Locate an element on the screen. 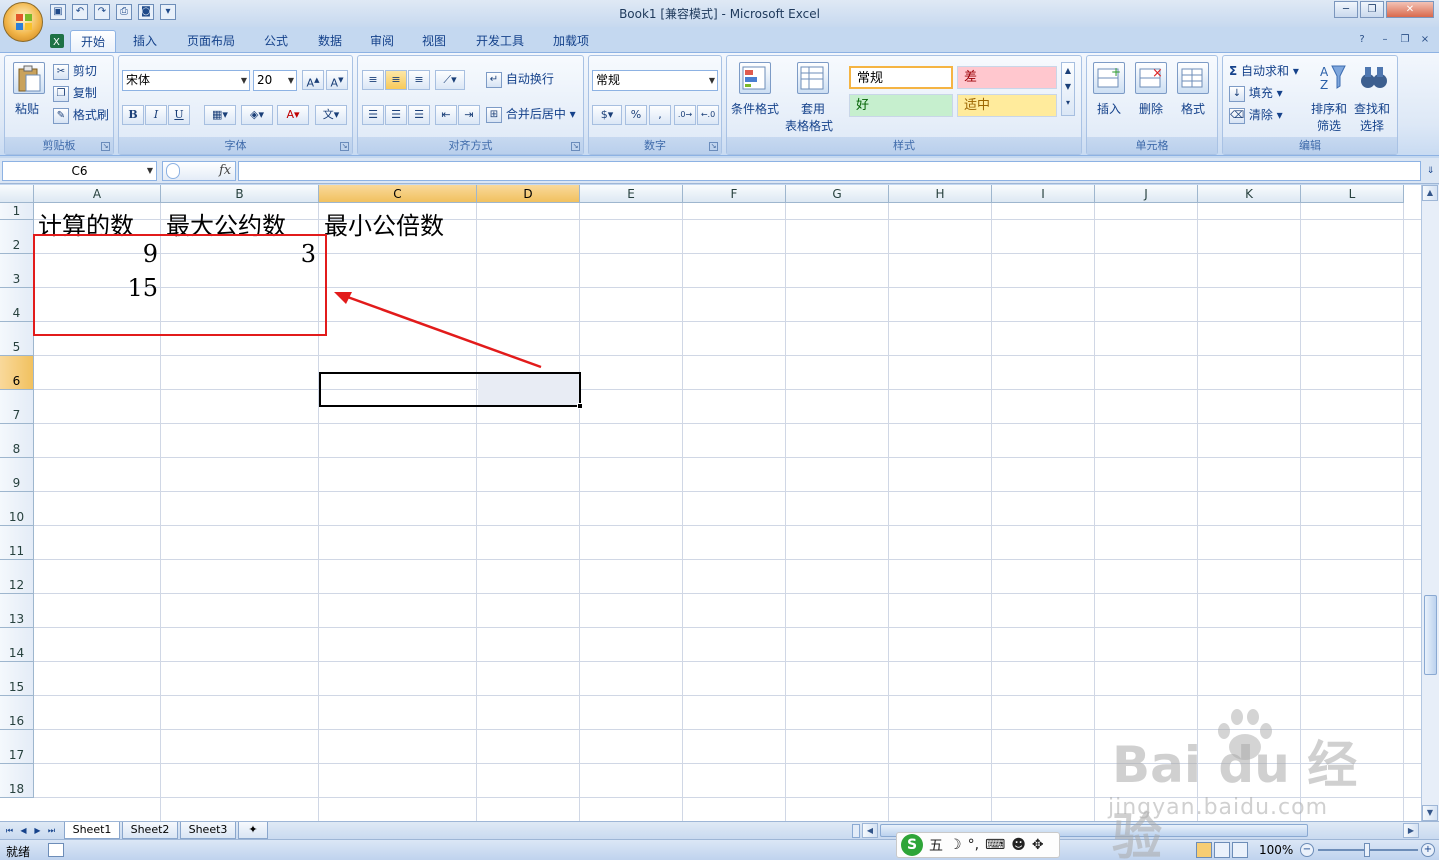  help-icon: ? is located at coordinates (1362, 40).